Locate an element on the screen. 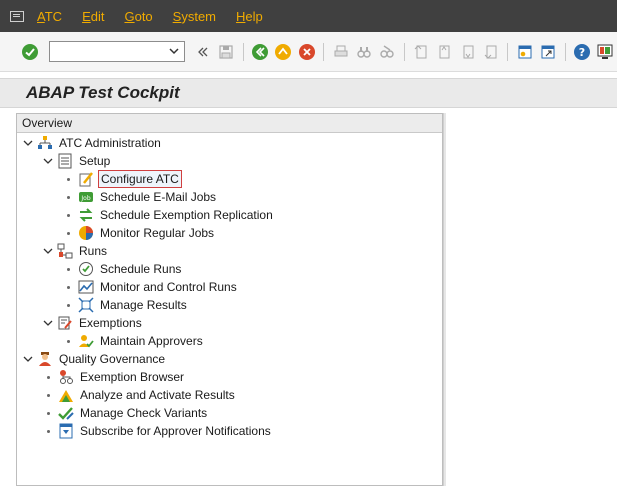 The height and width of the screenshot is (486, 617). page-title: ABAP Test Cockpit is located at coordinates (103, 92).